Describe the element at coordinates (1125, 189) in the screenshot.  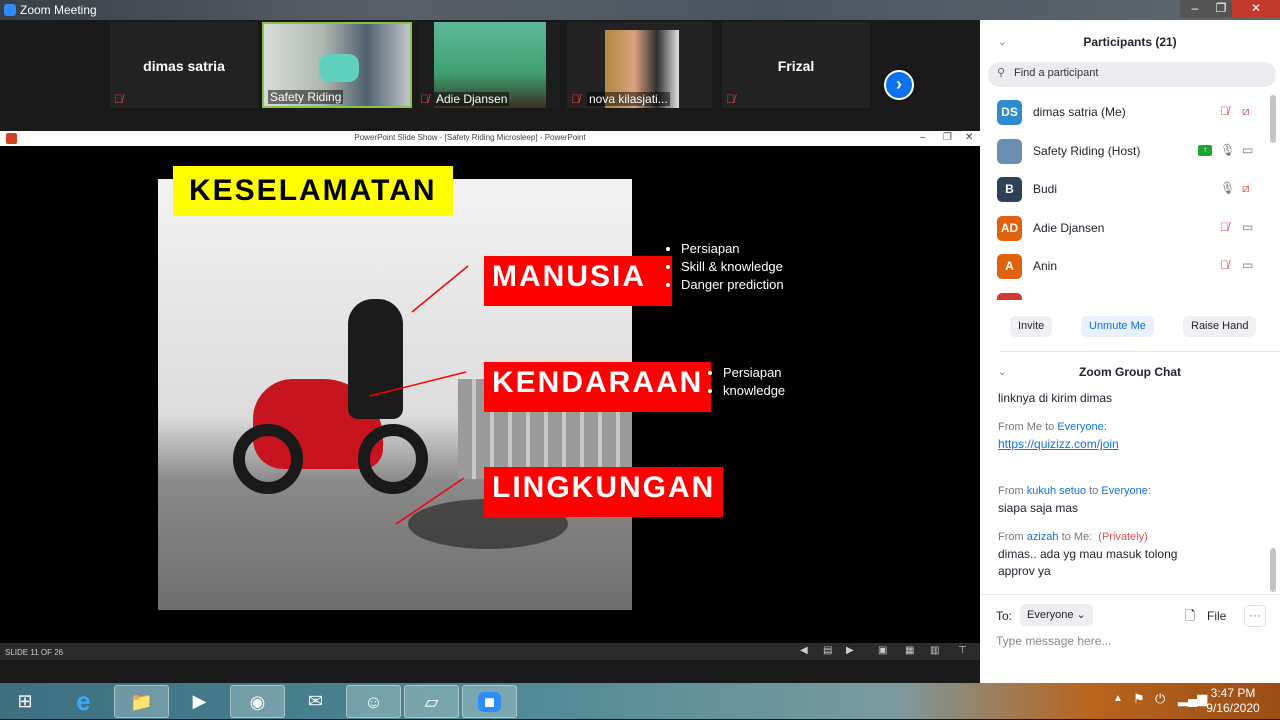
I see `participant-row: B Budi 🎙 ⧄` at that location.